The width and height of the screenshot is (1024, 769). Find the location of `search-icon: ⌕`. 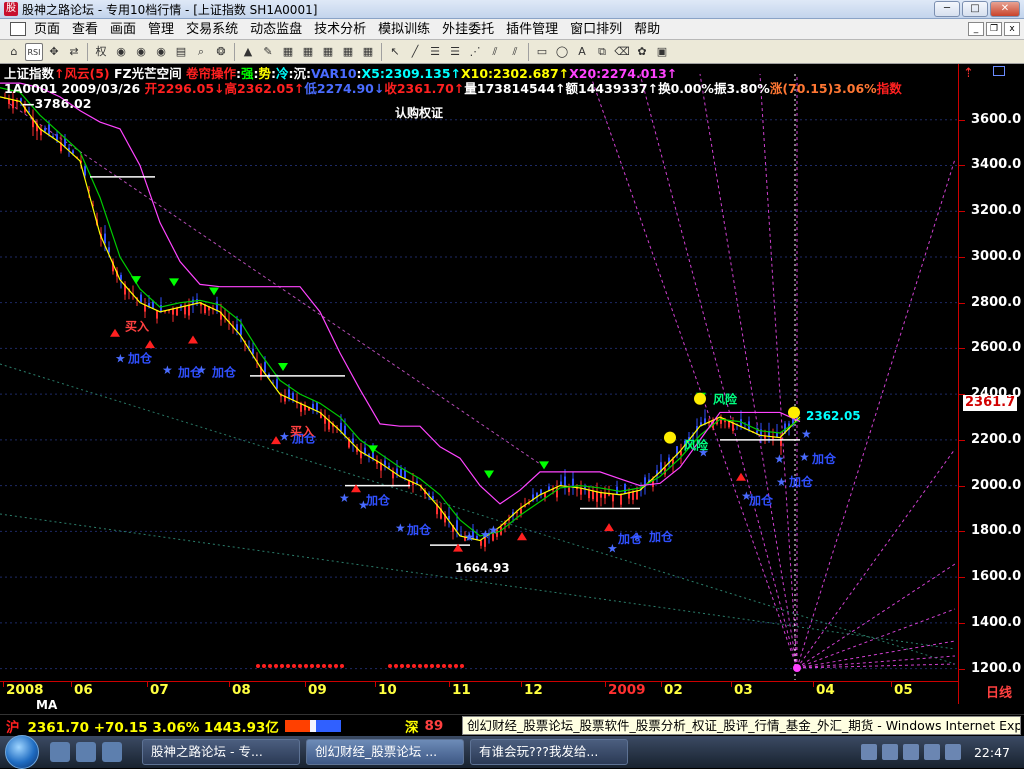

search-icon: ⌕ is located at coordinates (201, 52).